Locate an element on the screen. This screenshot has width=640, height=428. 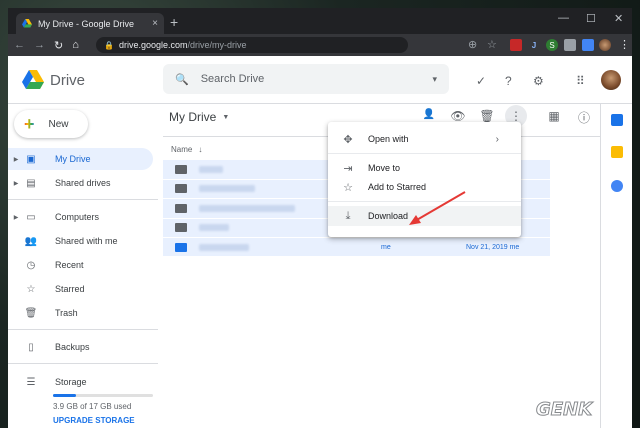
profile-avatar-icon is located at coordinates (605, 45).